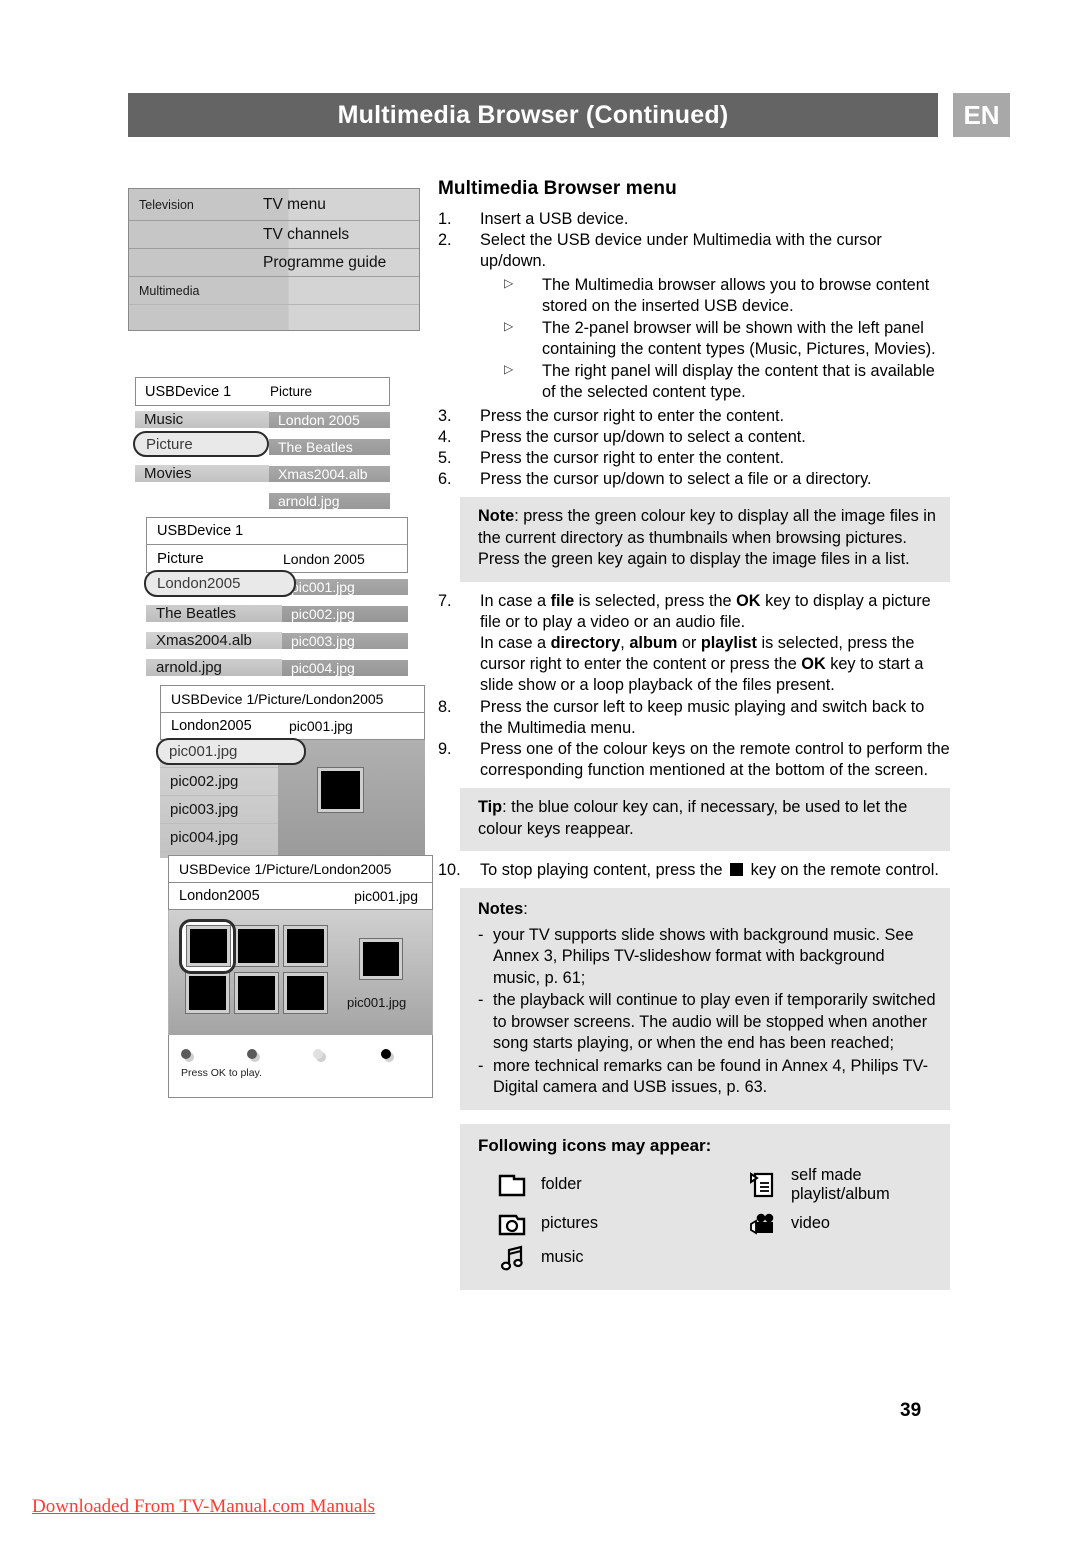 The image size is (1080, 1560). What do you see at coordinates (277, 667) in the screenshot?
I see `usb-picture-row: arnold.jpg pic004.jpg` at bounding box center [277, 667].